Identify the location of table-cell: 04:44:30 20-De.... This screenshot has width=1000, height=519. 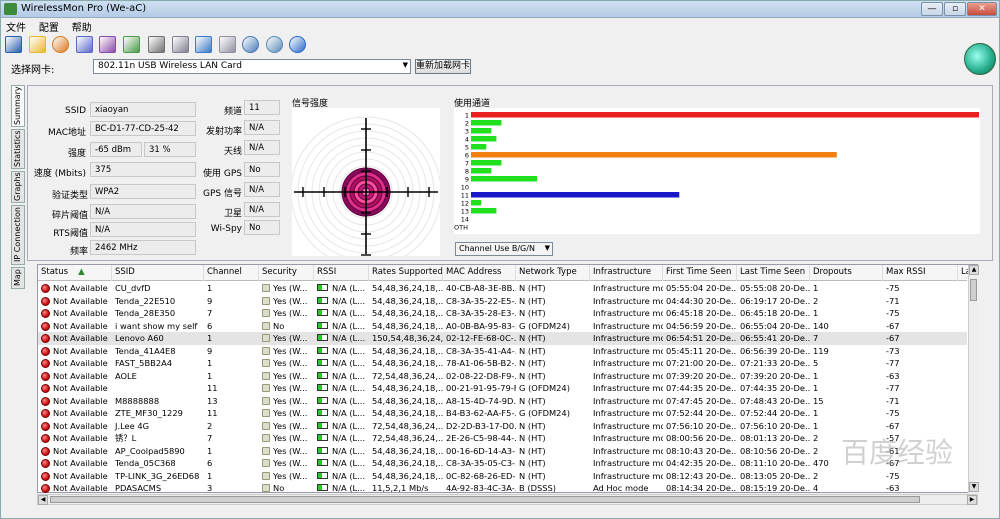
(700, 301).